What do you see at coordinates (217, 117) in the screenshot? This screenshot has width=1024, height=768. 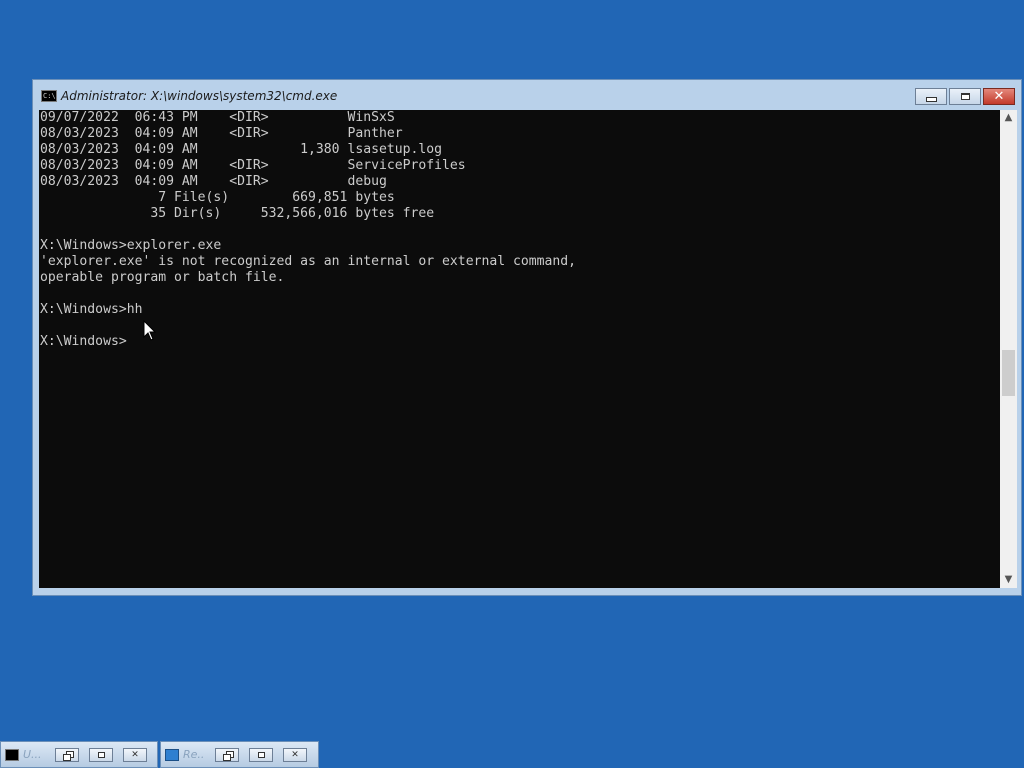 I see `console-line: 09/07/2022 06:43 PM <DIR> WinSxS` at bounding box center [217, 117].